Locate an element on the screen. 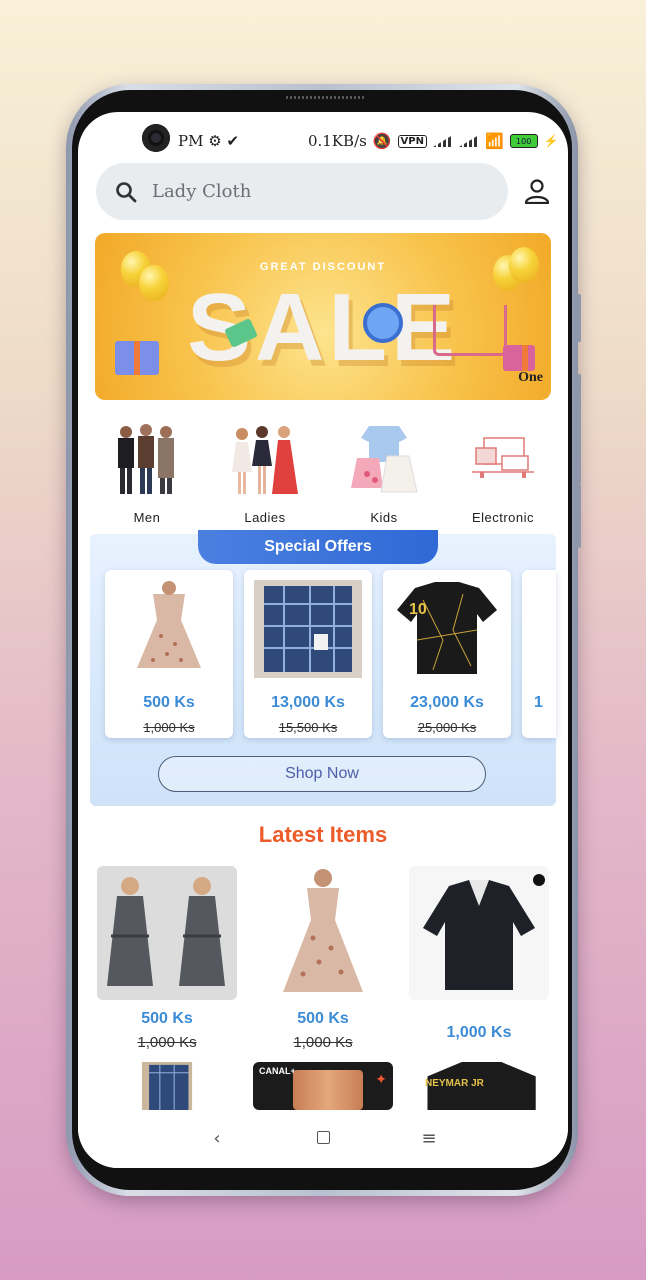 The height and width of the screenshot is (1280, 646). search-input: Lady Cloth is located at coordinates (201, 191).